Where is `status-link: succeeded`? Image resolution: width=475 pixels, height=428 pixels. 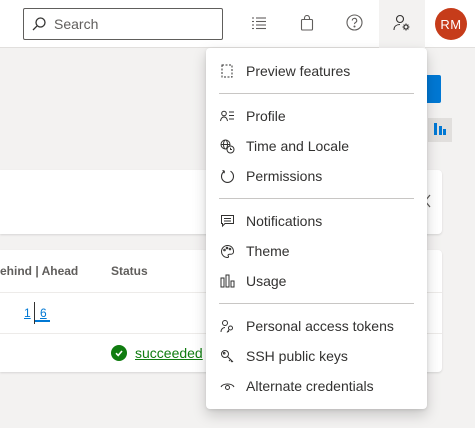
status-link: succeeded is located at coordinates (169, 353).